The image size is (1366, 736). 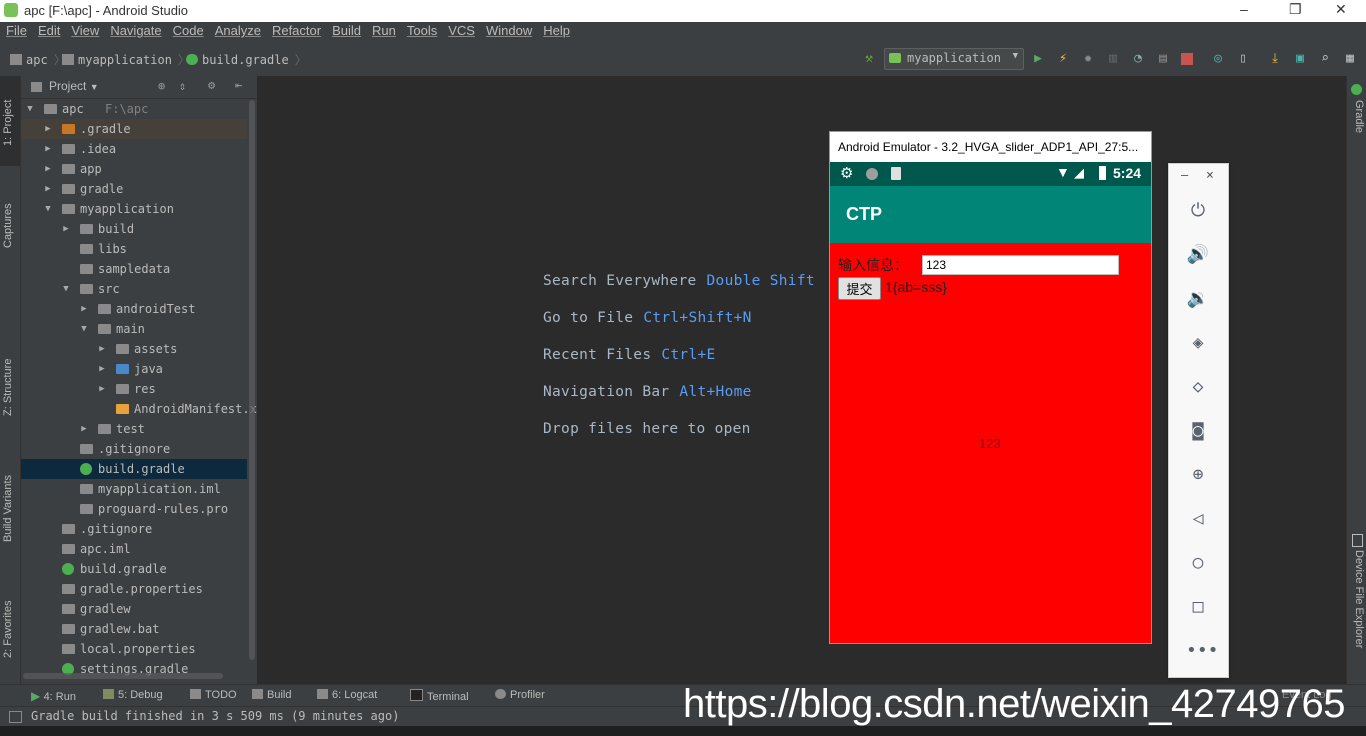 I want to click on tree-item: ▼ src, so click(x=134, y=289).